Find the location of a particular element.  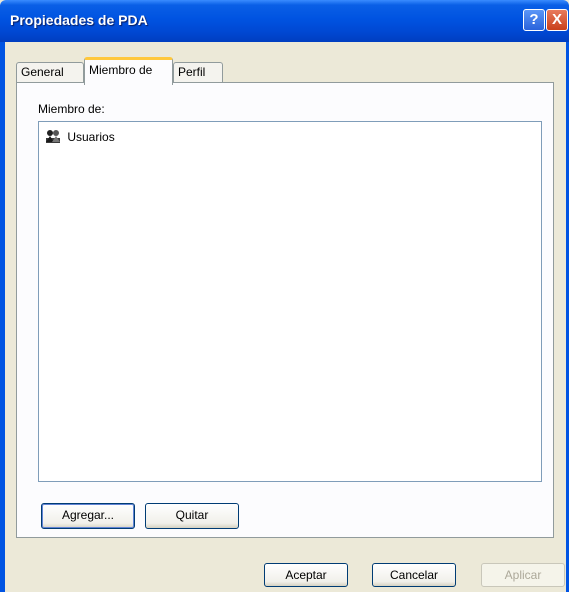

member-of-label: Miembro de: is located at coordinates (71, 109).